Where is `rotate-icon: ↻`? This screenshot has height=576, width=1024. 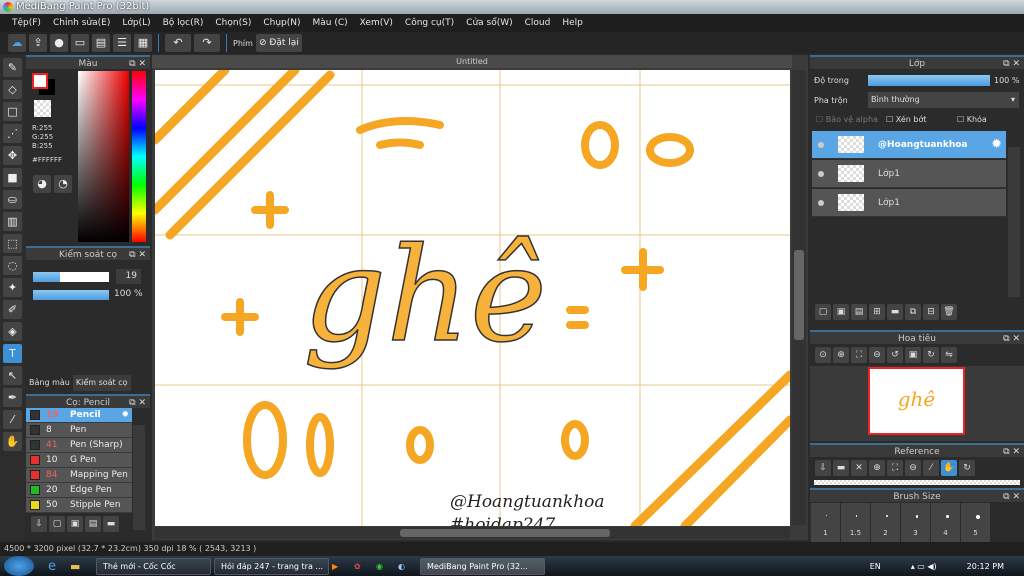 rotate-icon: ↻ is located at coordinates (967, 468).